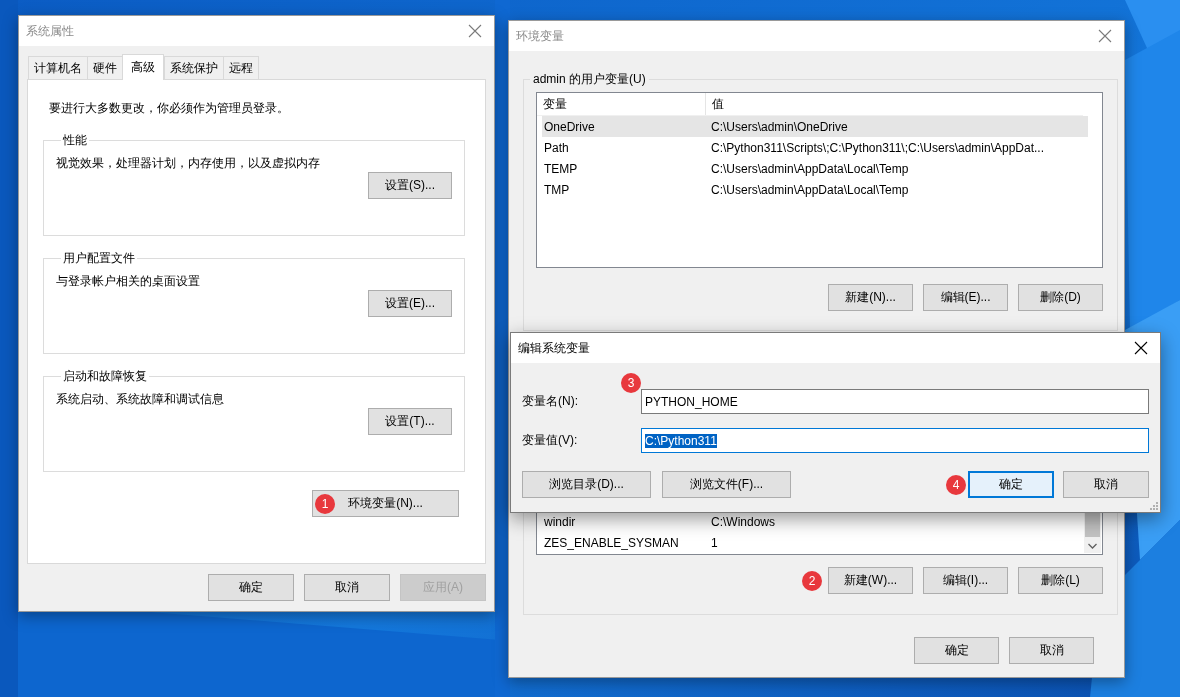  Describe the element at coordinates (589, 79) in the screenshot. I see `group-title: admin 的用户变量(U)` at that location.